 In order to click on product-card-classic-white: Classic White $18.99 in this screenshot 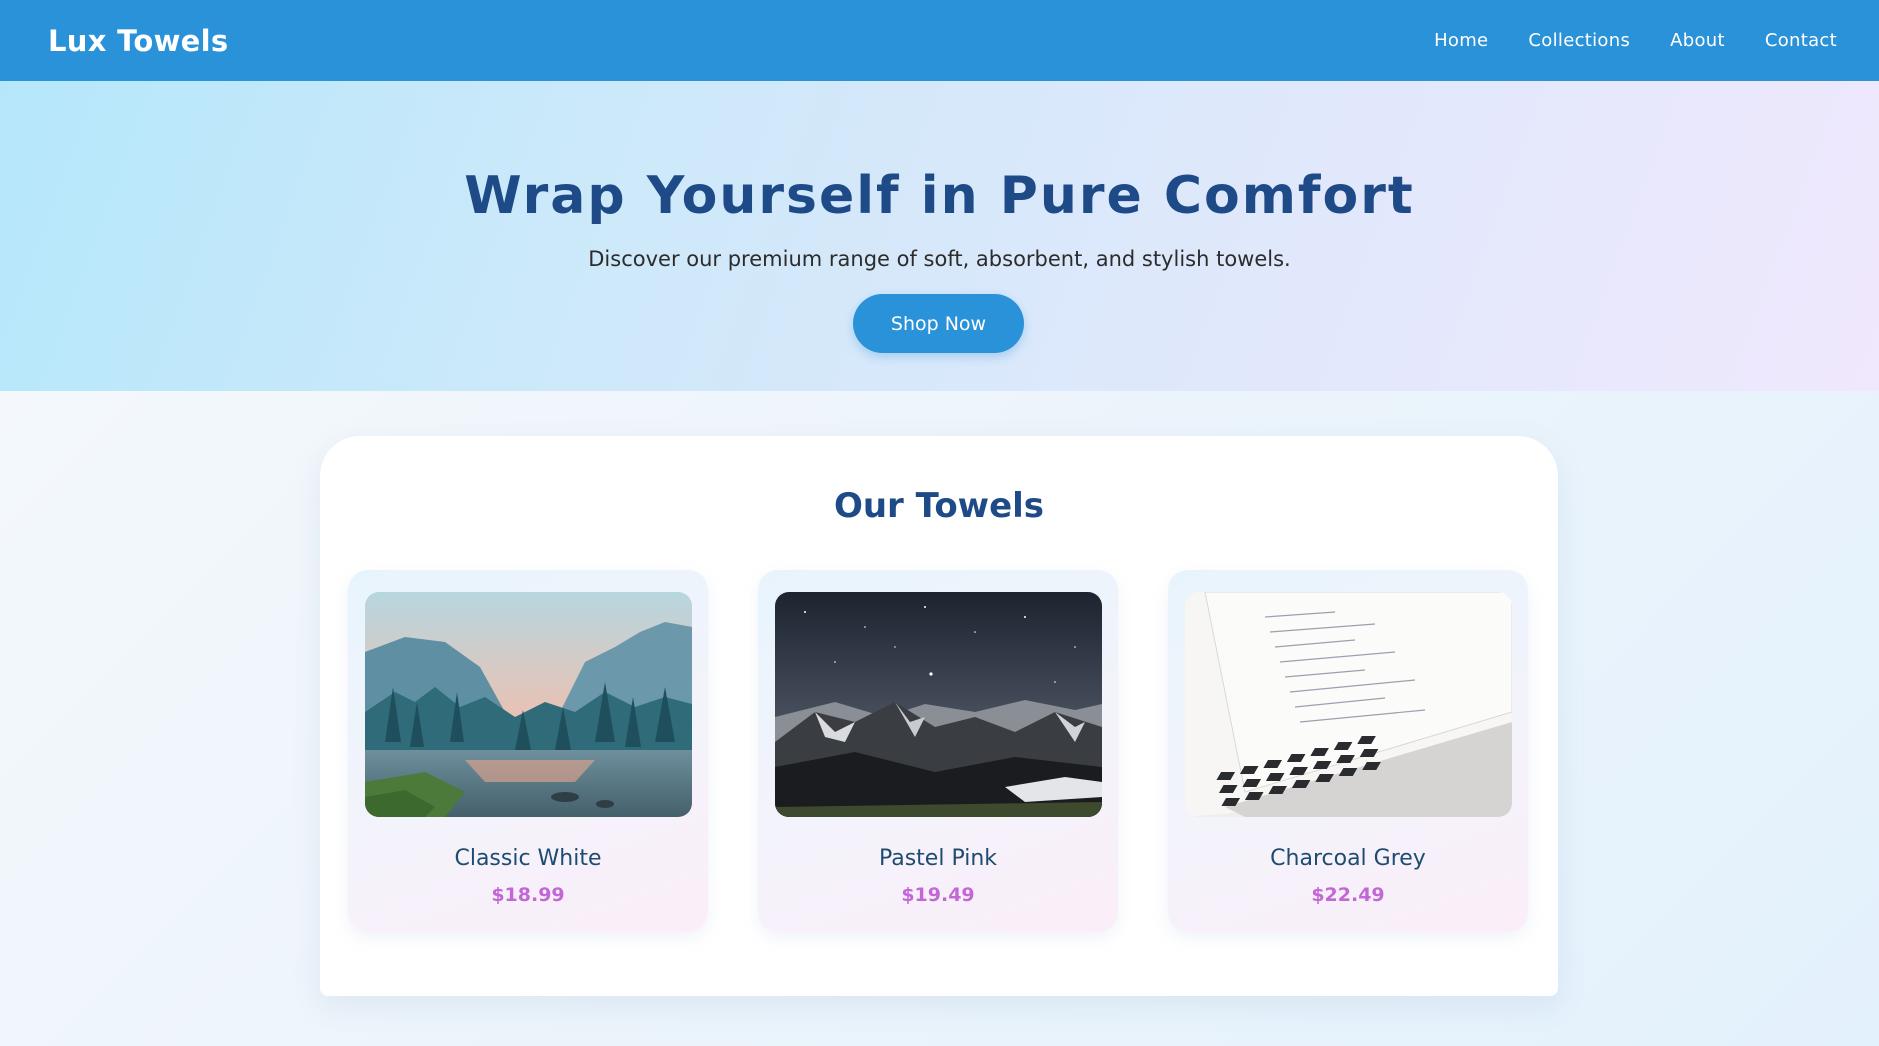, I will do `click(528, 751)`.